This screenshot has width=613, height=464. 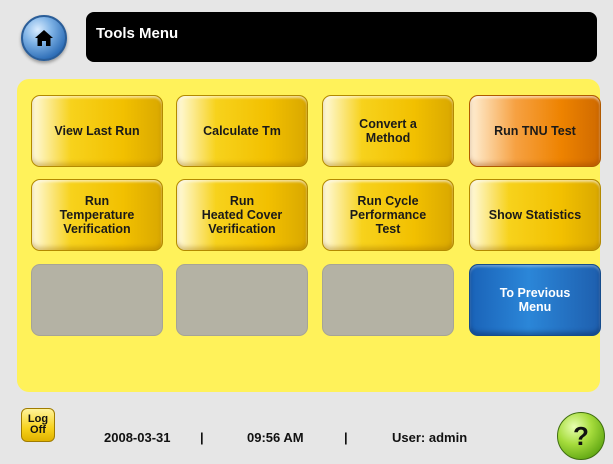 What do you see at coordinates (137, 437) in the screenshot?
I see `date-display: 2008-03-31` at bounding box center [137, 437].